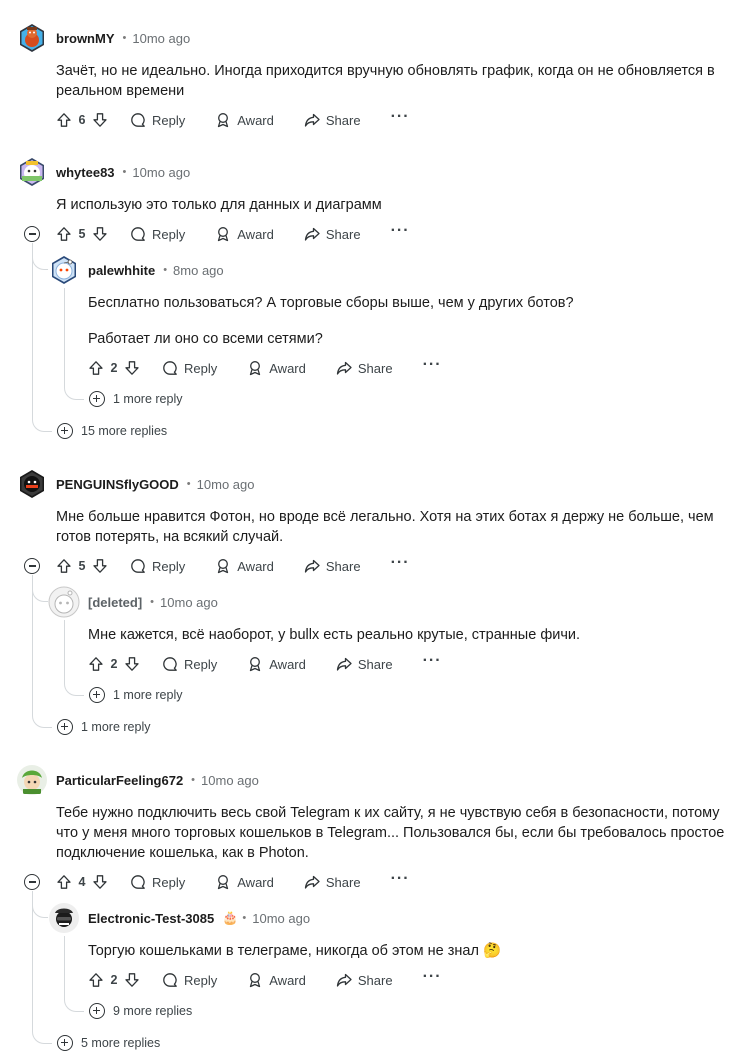 The height and width of the screenshot is (1063, 742). I want to click on vote-control: 6, so click(82, 120).